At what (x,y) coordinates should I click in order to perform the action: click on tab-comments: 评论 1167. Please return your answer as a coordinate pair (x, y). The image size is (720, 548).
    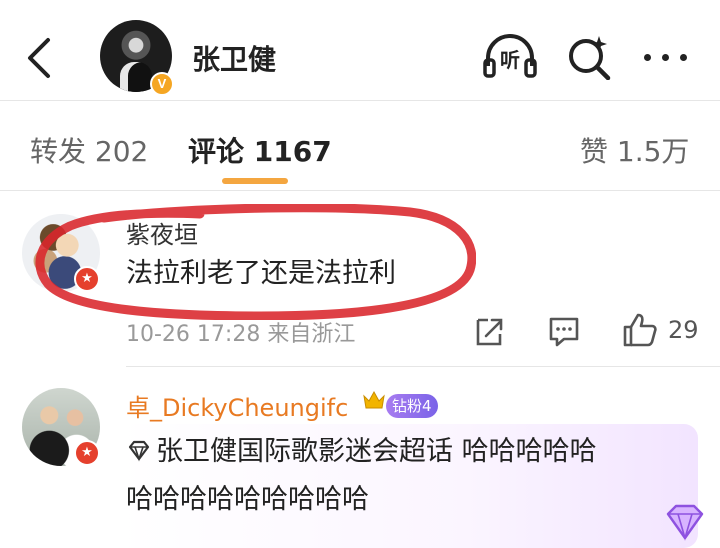
    Looking at the image, I should click on (260, 150).